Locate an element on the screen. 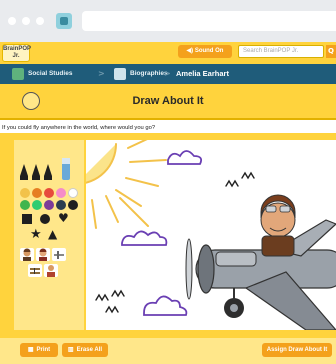 The height and width of the screenshot is (364, 336). social-studies-icon is located at coordinates (18, 74).